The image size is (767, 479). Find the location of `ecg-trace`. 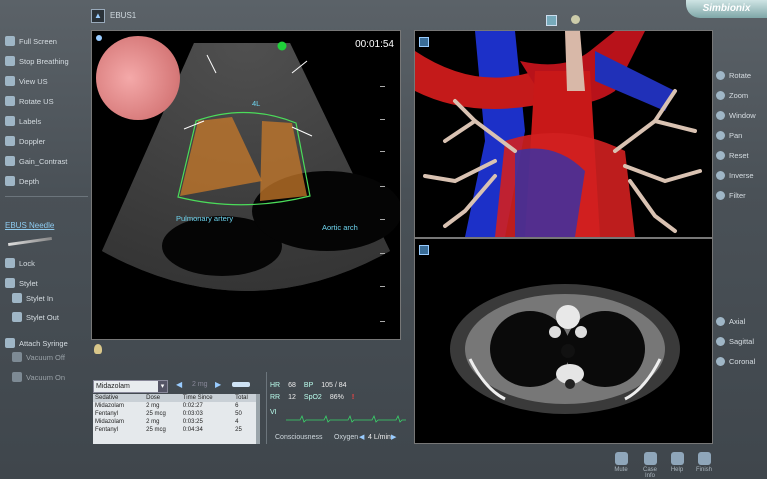

ecg-trace is located at coordinates (346, 418).